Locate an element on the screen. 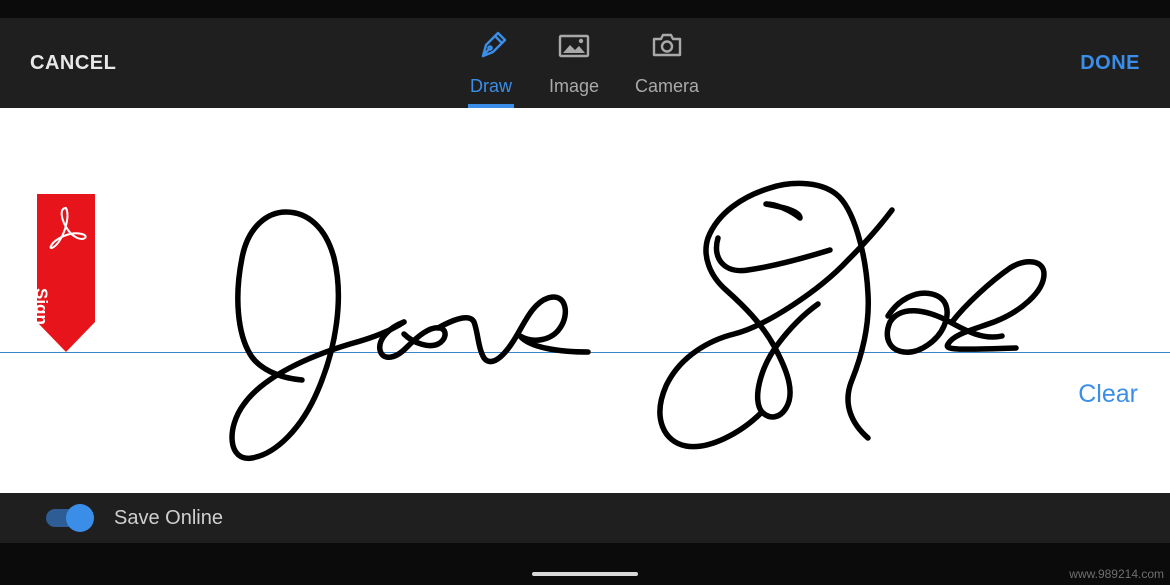  save-online-toggle is located at coordinates (70, 518).